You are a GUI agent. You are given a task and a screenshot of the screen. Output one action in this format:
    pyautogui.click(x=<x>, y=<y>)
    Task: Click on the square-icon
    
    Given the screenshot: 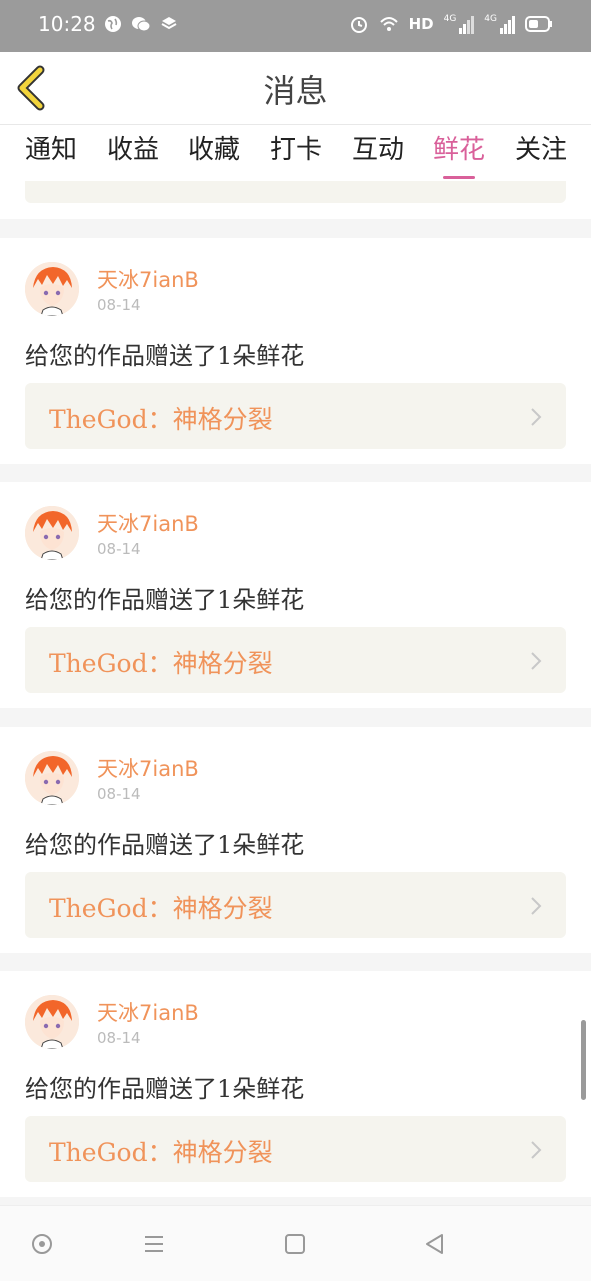 What is the action you would take?
    pyautogui.click(x=295, y=1244)
    